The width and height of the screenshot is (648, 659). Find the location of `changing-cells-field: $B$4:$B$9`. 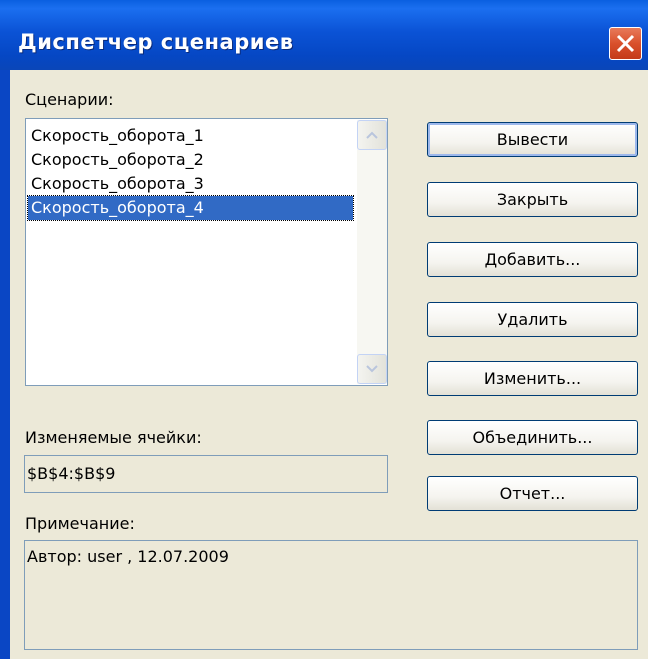

changing-cells-field: $B$4:$B$9 is located at coordinates (206, 474).